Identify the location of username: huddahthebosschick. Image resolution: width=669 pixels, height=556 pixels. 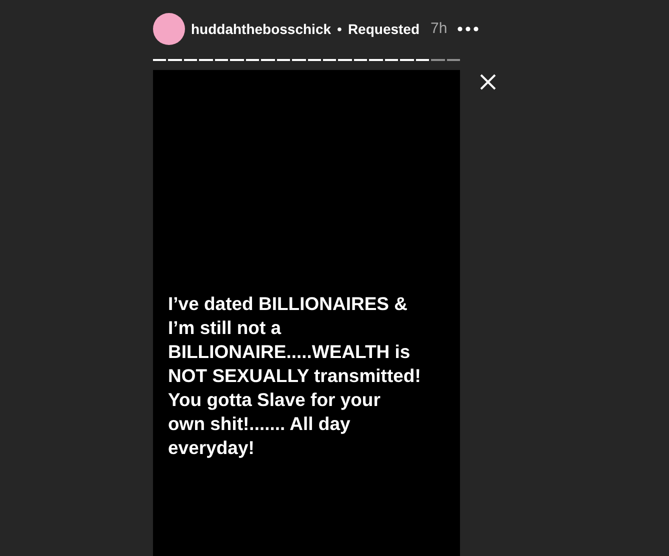
(261, 29).